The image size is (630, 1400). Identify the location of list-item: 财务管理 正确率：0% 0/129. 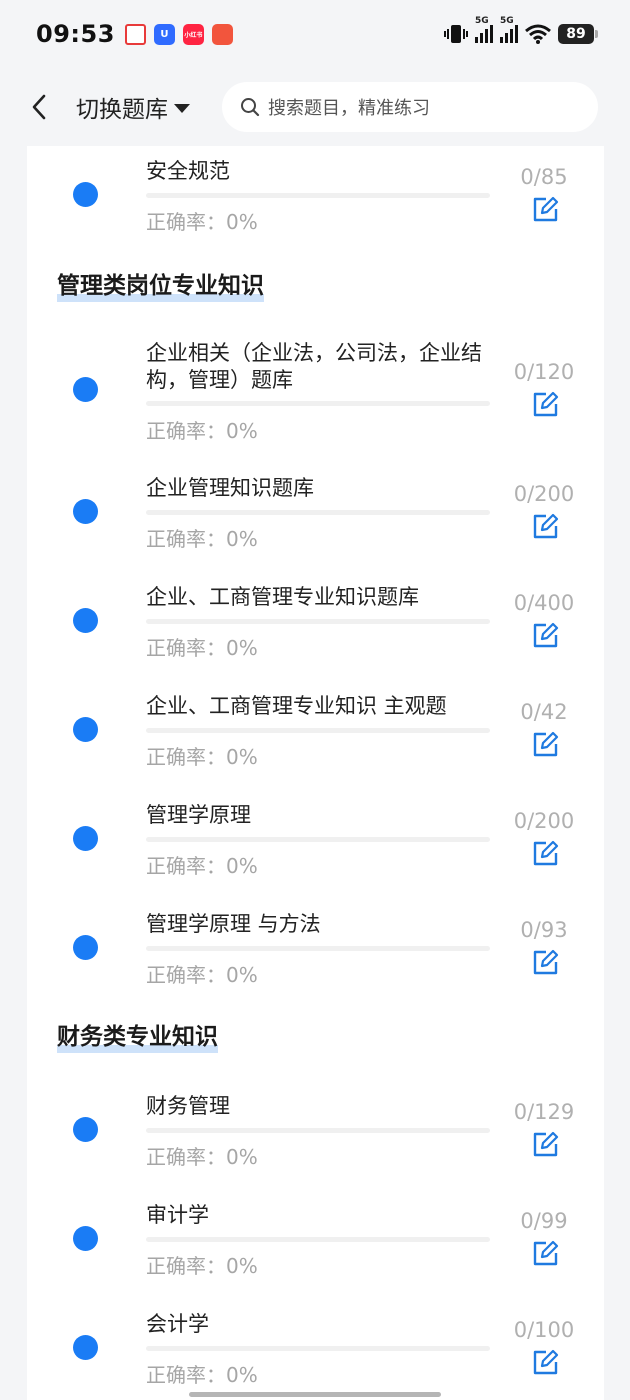
(315, 1145).